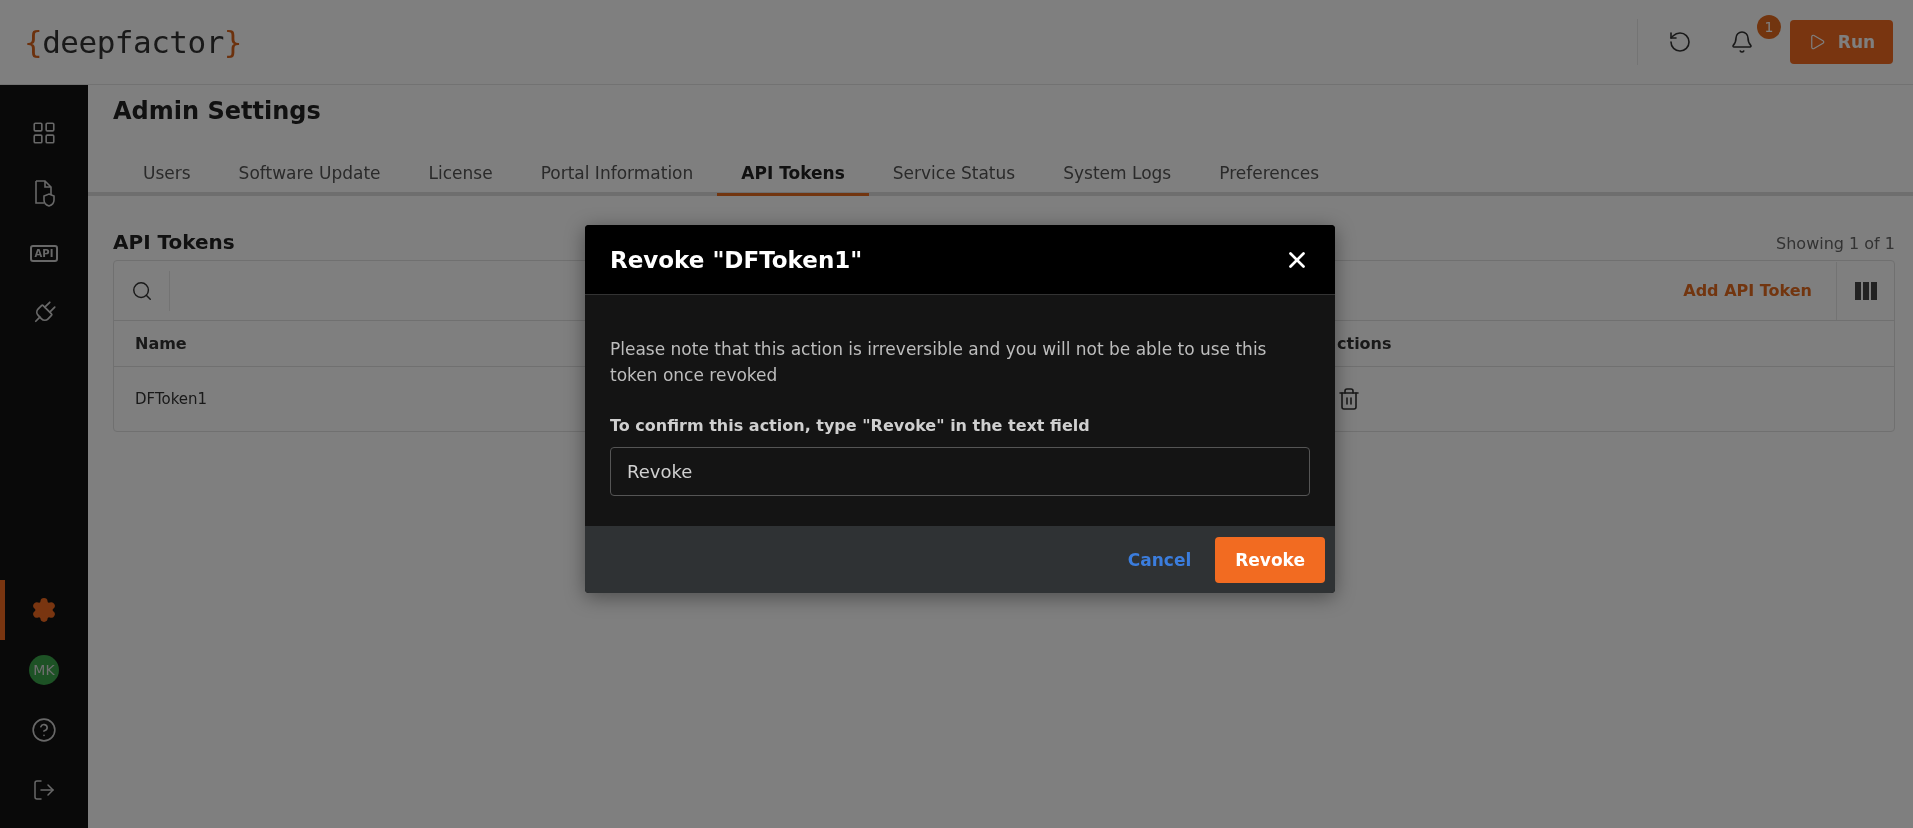 This screenshot has height=828, width=1913. Describe the element at coordinates (1349, 399) in the screenshot. I see `delete-icon` at that location.